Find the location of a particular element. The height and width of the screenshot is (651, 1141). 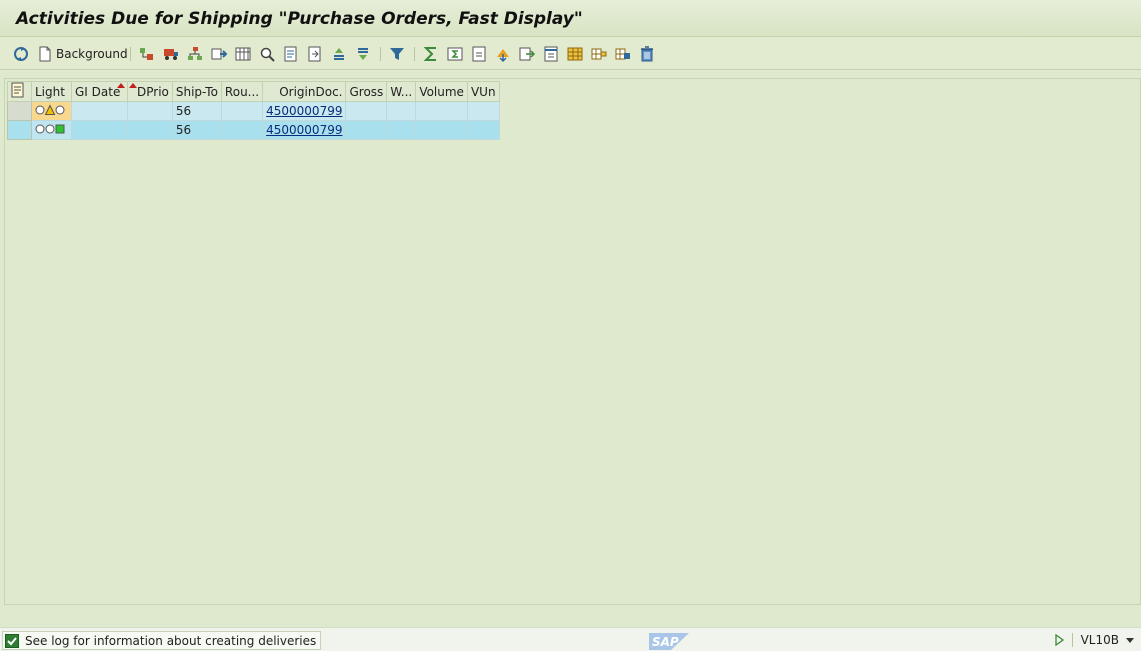

svg-text: SAP is located at coordinates (665, 642).